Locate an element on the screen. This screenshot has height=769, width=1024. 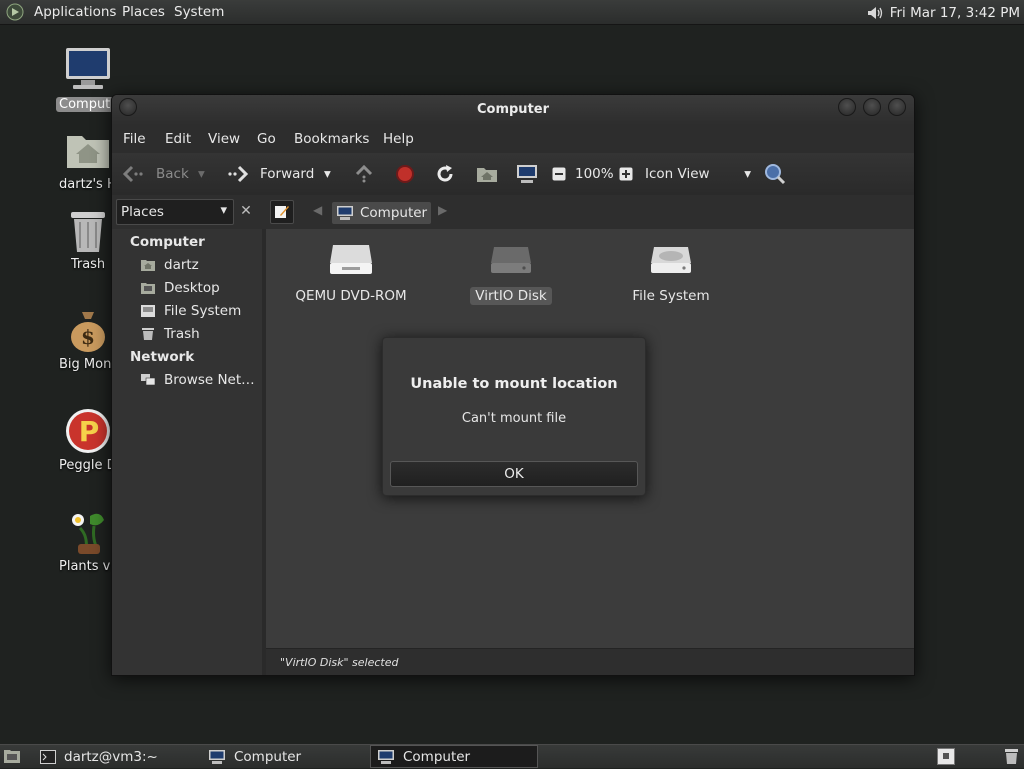
sidebar-item-label: dartz is located at coordinates (181, 265).